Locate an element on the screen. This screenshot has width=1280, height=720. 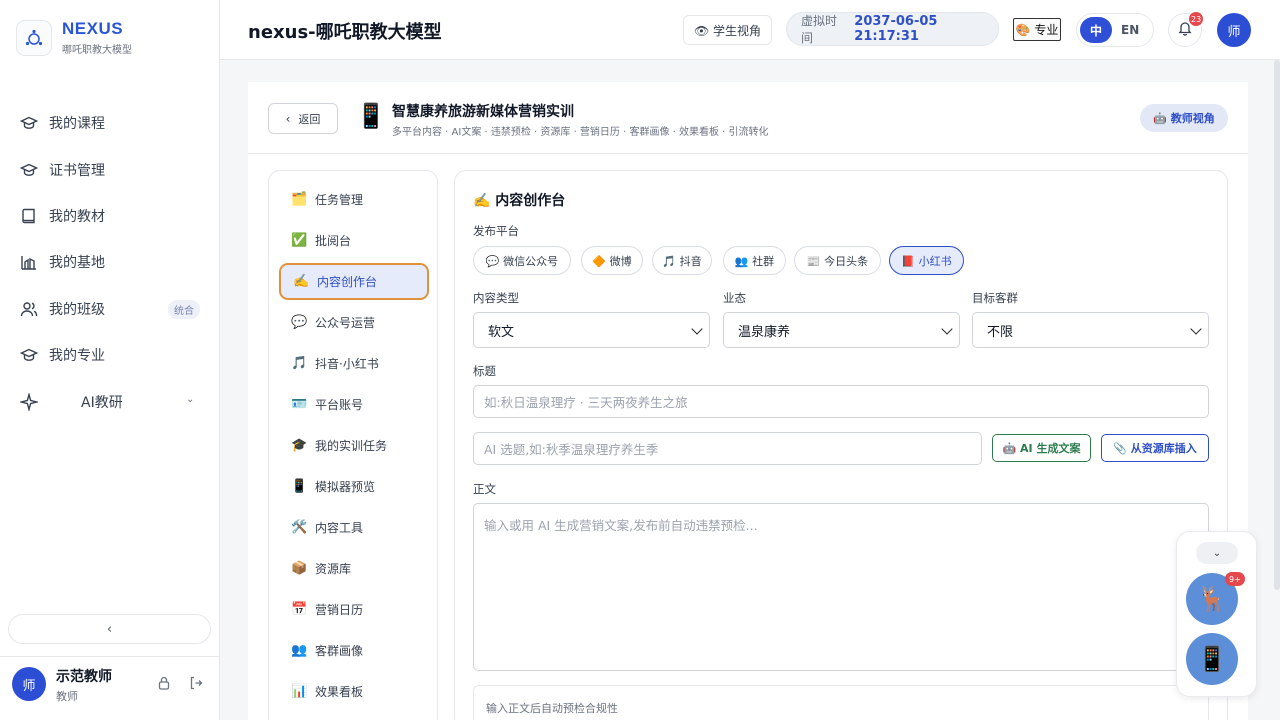
virtual-time-label: 虚拟时间 is located at coordinates (819, 29).